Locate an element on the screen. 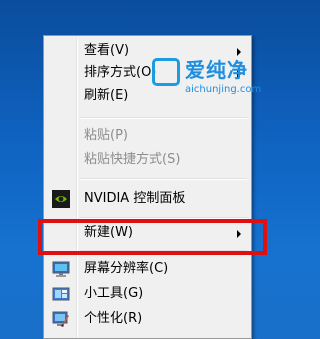  menu-item-label: 小工具(G) is located at coordinates (114, 293).